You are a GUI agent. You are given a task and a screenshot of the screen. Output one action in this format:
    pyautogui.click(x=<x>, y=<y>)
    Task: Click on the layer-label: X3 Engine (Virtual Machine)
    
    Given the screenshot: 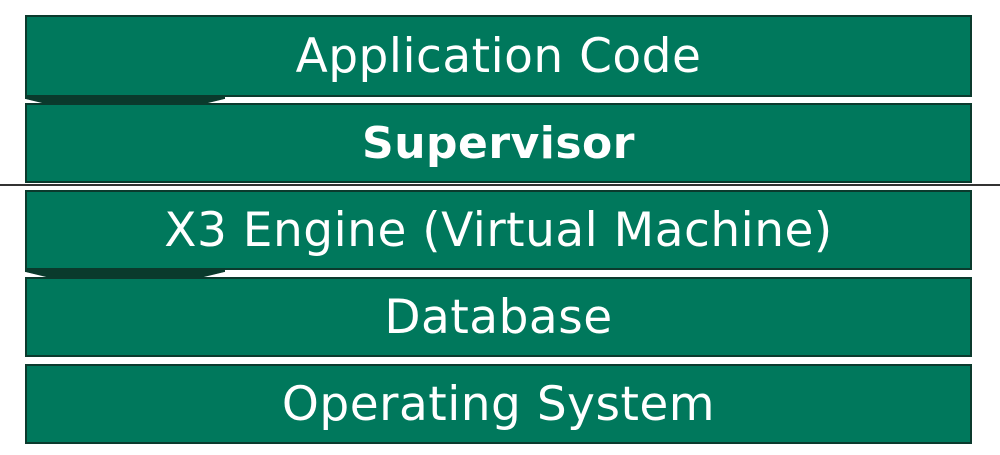 What is the action you would take?
    pyautogui.click(x=498, y=230)
    